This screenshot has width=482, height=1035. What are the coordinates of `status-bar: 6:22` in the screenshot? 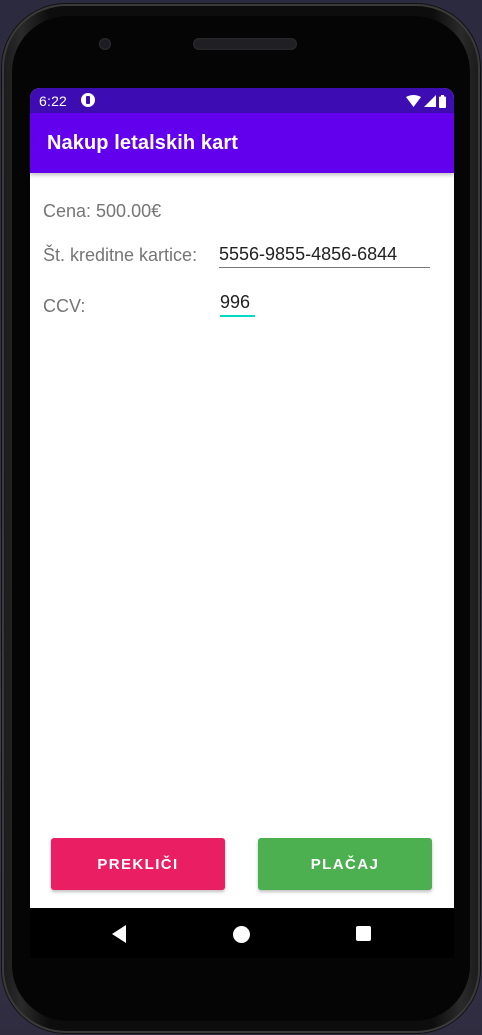 It's located at (242, 100).